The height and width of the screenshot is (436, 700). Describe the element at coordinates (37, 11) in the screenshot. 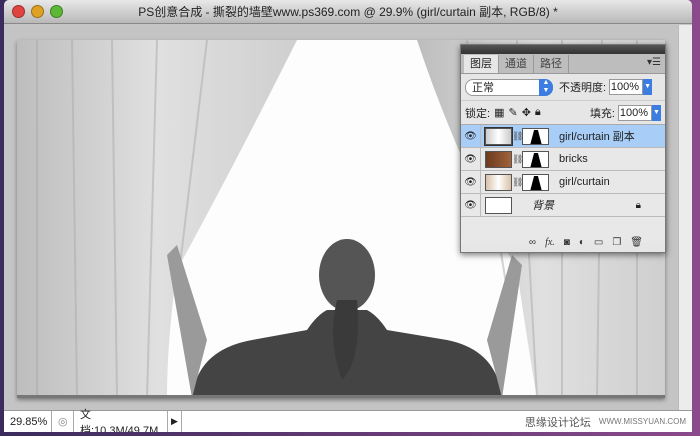

I see `minimize-button` at that location.